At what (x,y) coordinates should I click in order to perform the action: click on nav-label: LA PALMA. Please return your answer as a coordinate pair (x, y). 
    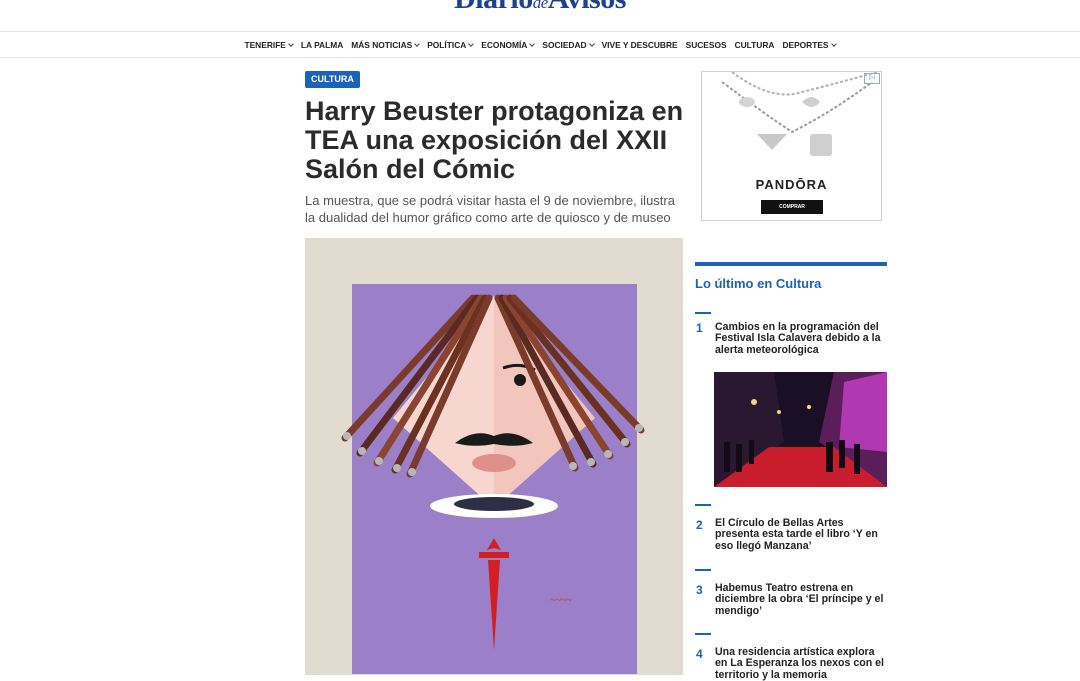
    Looking at the image, I should click on (322, 45).